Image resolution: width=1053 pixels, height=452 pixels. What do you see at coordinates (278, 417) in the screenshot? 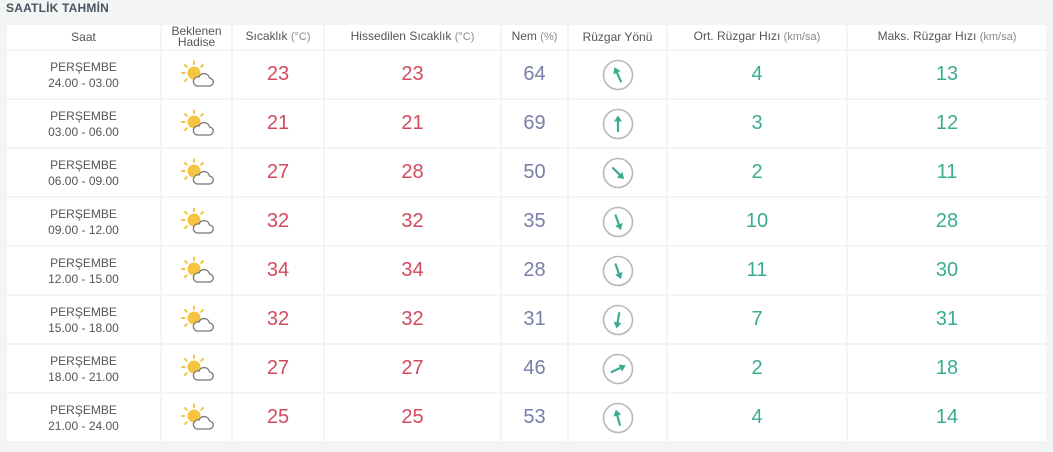
I see `temperature-cell: 25` at bounding box center [278, 417].